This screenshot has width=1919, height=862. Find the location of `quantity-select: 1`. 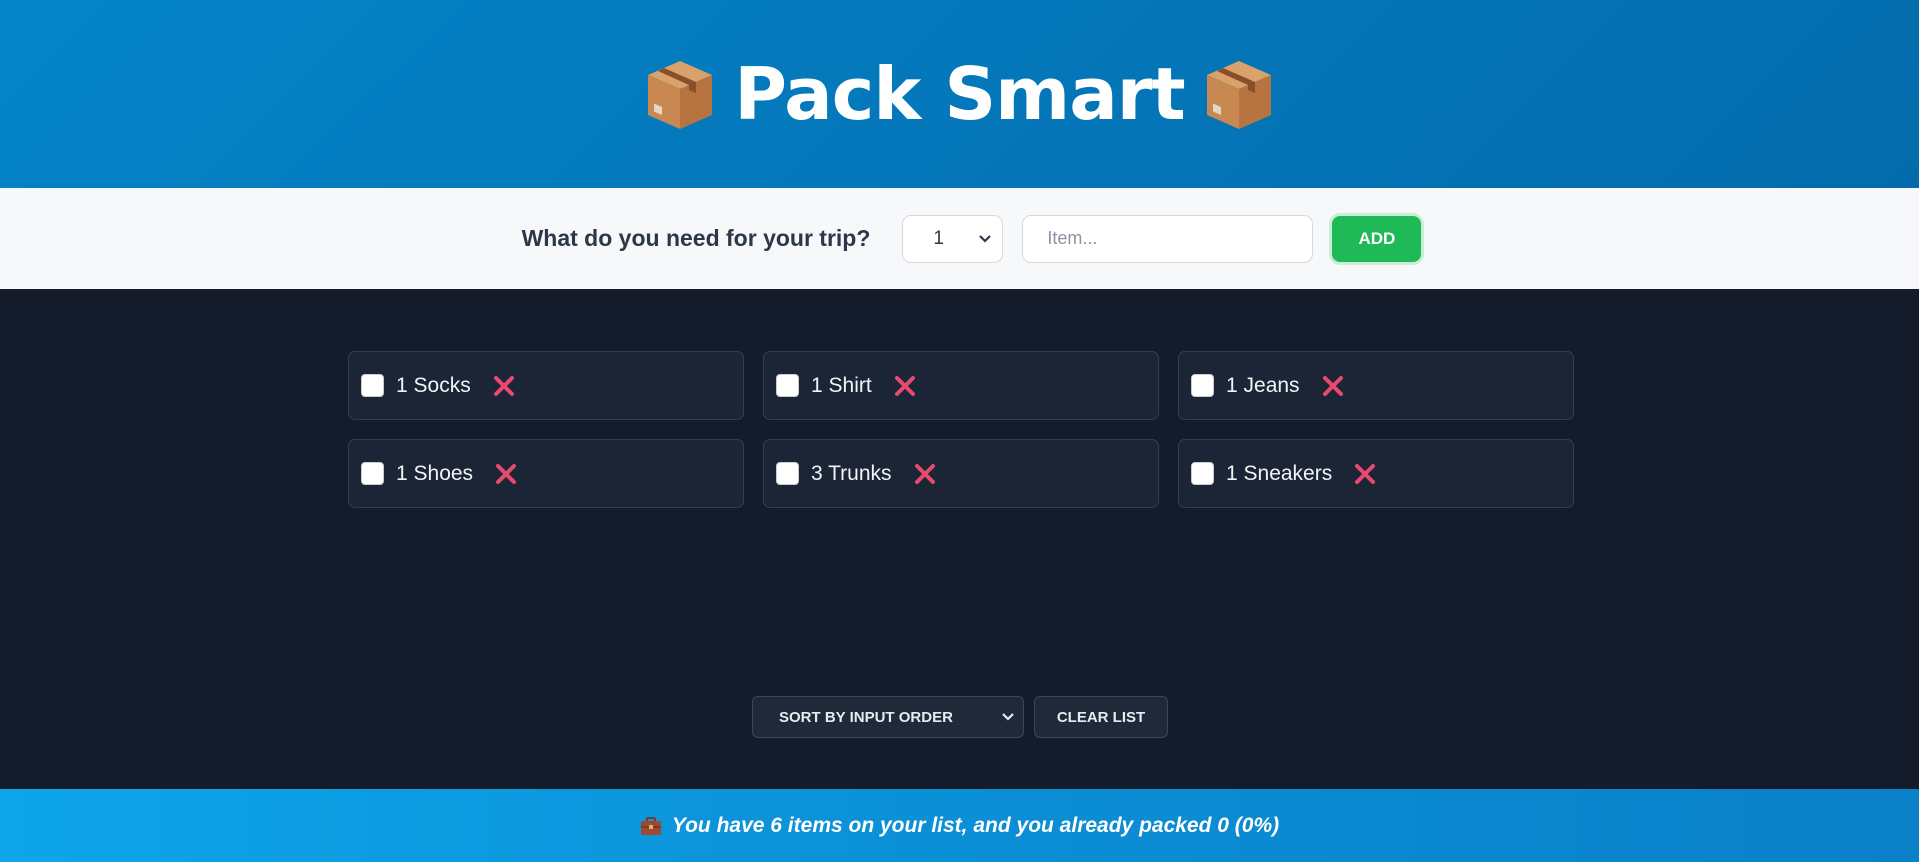

quantity-select: 1 is located at coordinates (953, 238).